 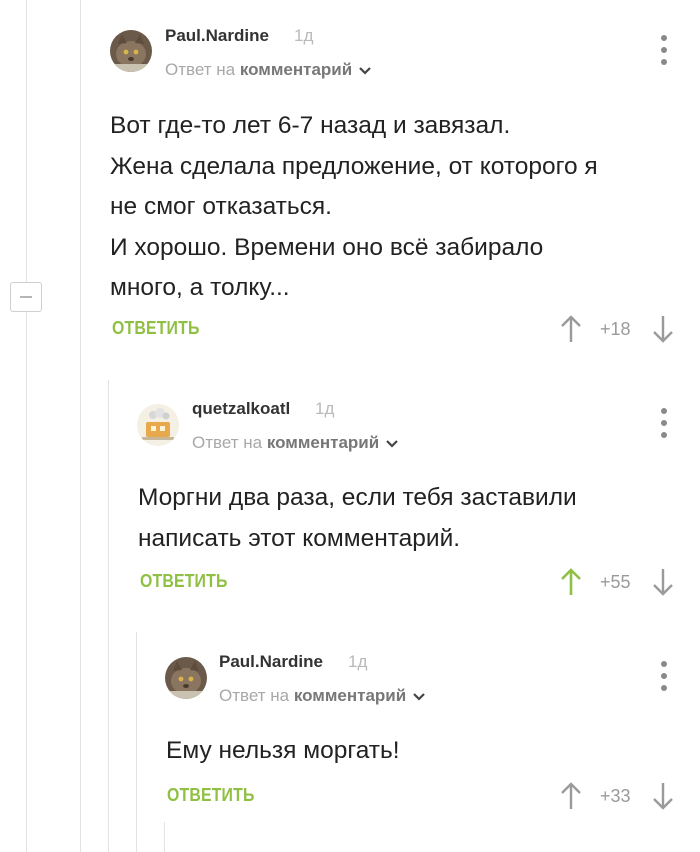 What do you see at coordinates (615, 329) in the screenshot?
I see `vote-score: +18` at bounding box center [615, 329].